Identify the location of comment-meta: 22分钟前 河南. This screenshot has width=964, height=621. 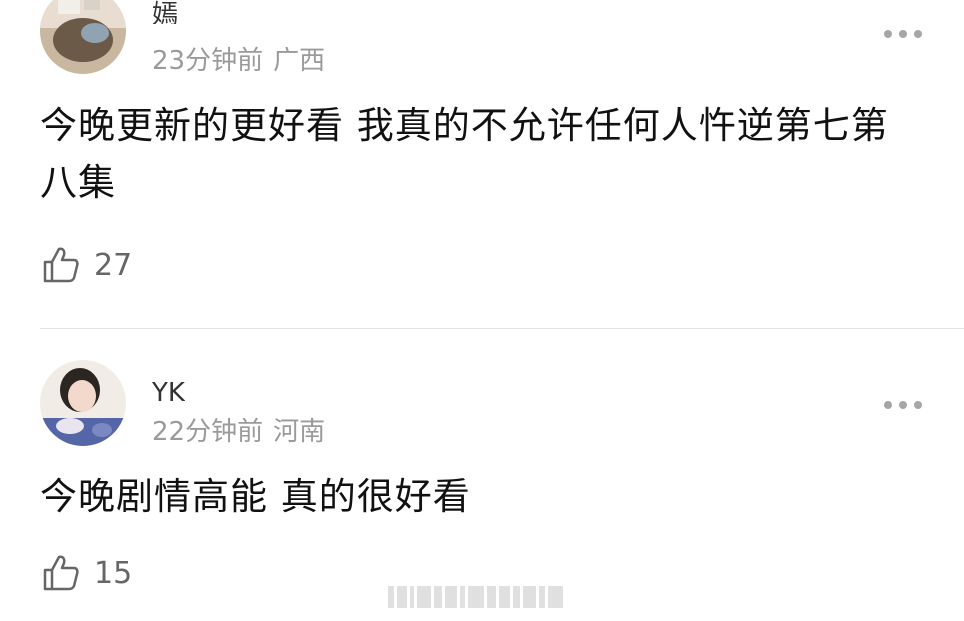
(238, 432).